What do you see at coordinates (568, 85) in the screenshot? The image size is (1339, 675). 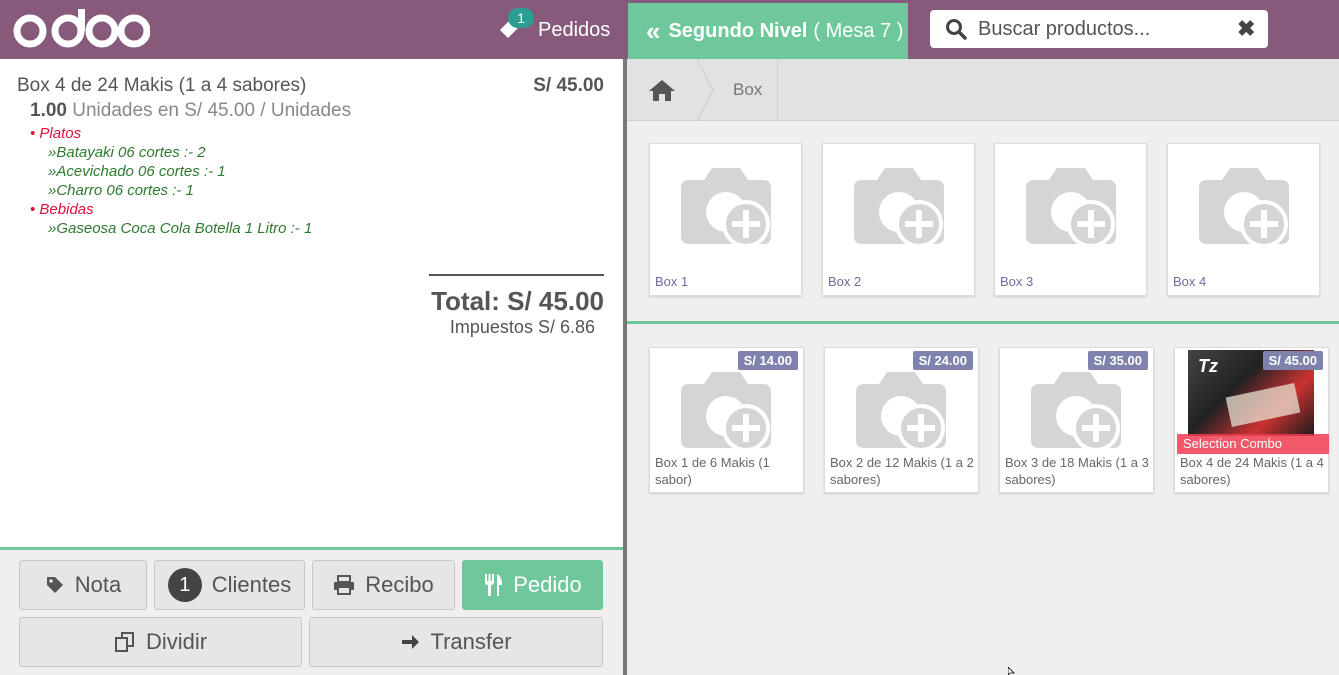 I see `orderline-price: S/ 45.00` at bounding box center [568, 85].